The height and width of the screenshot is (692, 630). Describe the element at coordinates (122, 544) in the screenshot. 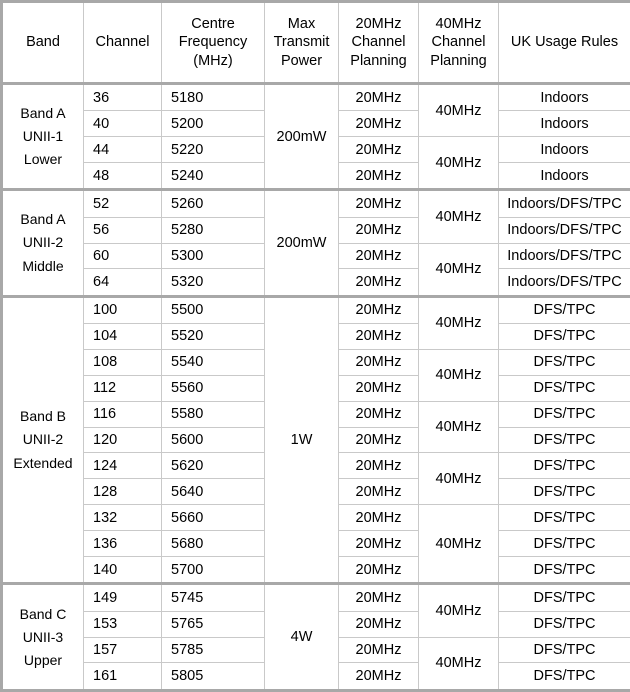

I see `channel-cell: 136` at that location.